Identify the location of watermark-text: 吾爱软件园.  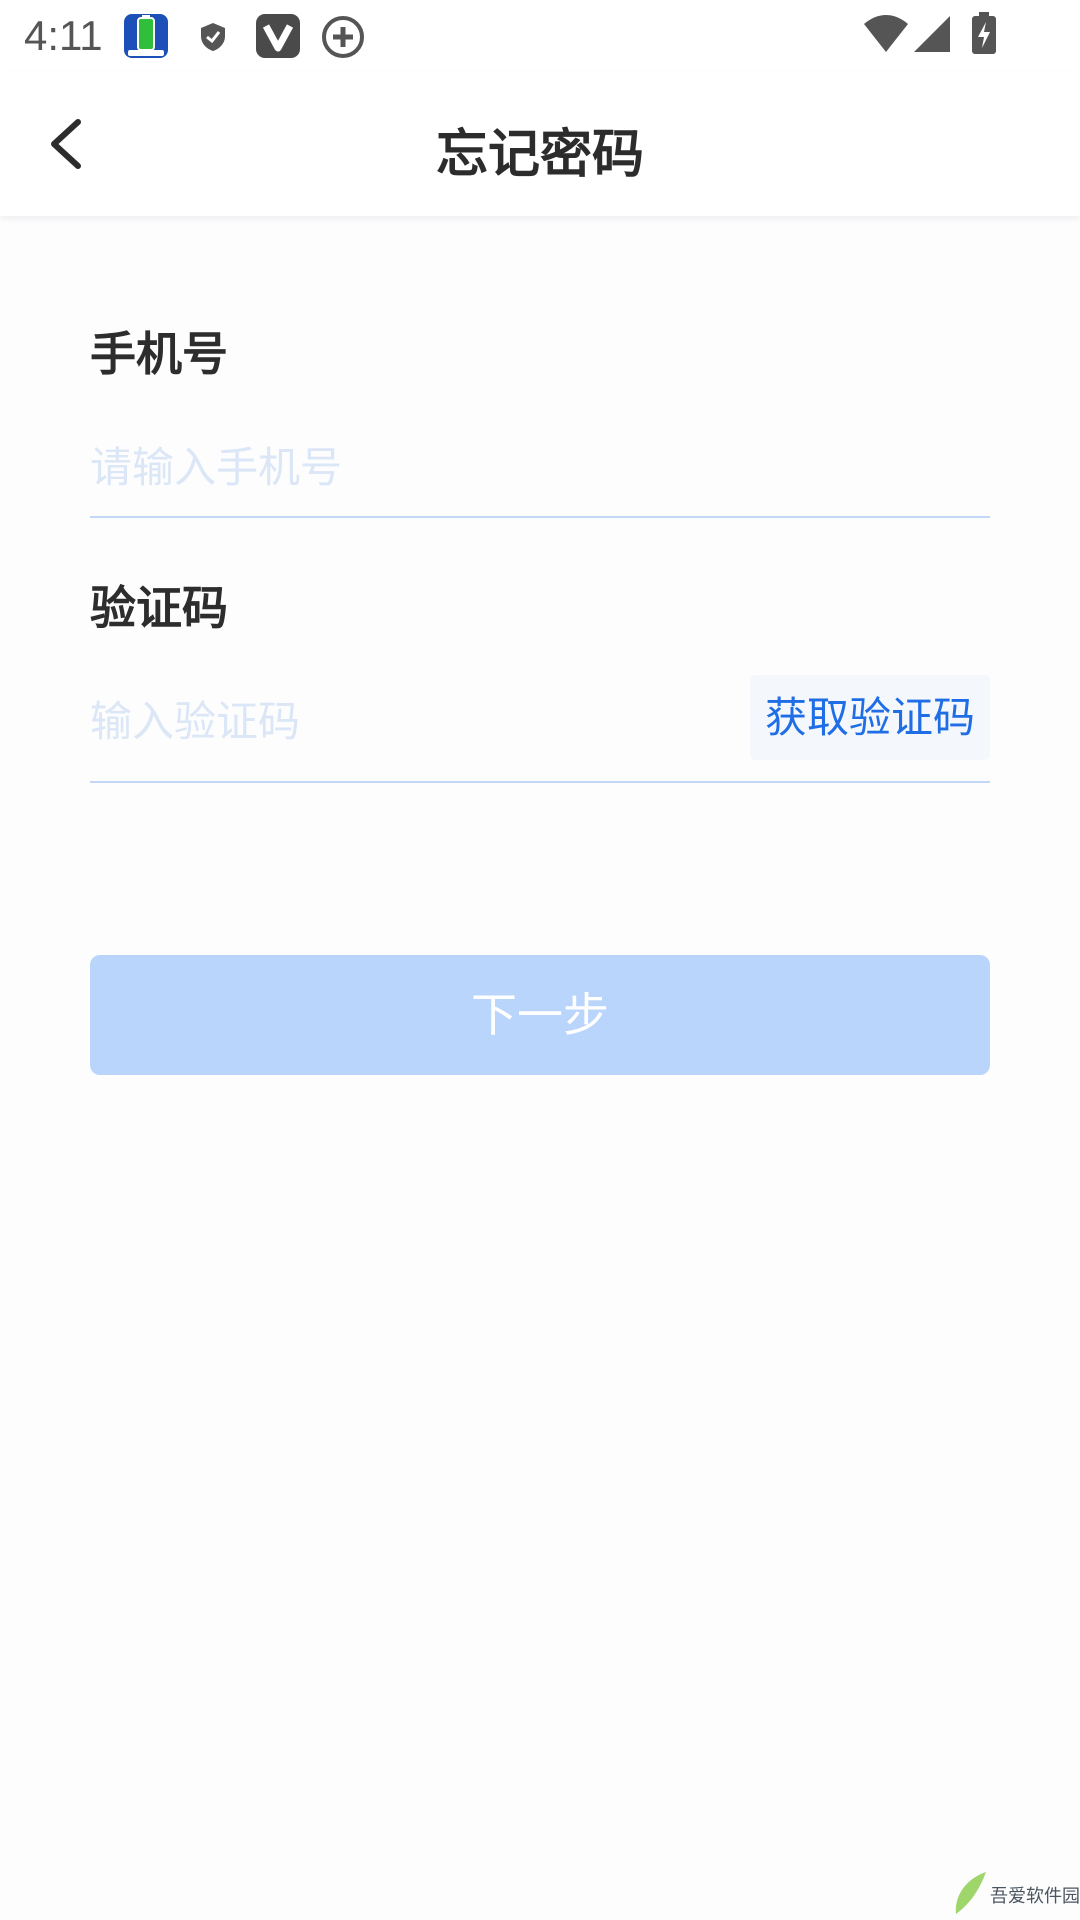
(1035, 1896).